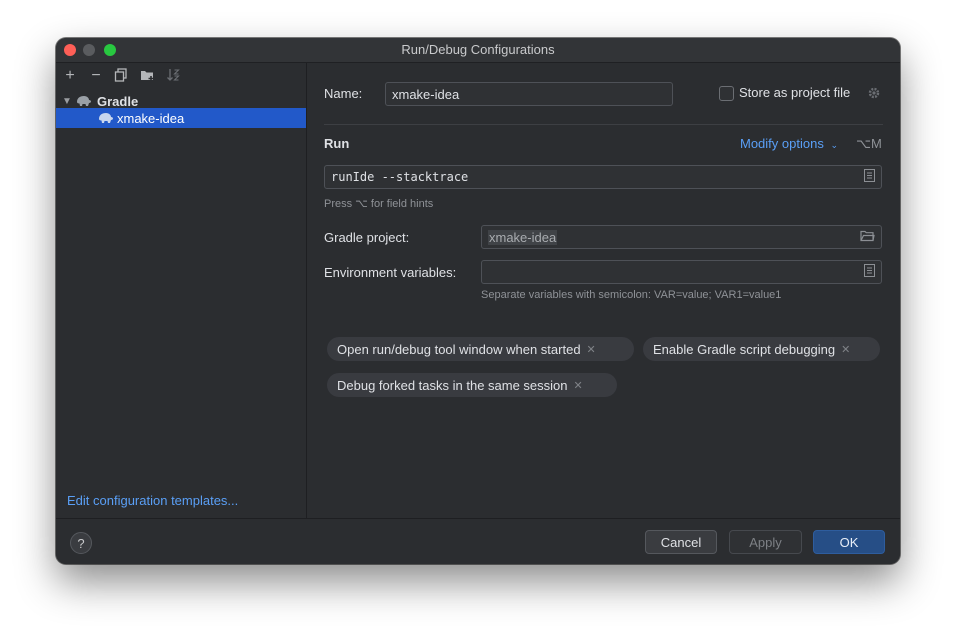  Describe the element at coordinates (478, 541) in the screenshot. I see `dialog-footer: ? Cancel Apply OK` at that location.